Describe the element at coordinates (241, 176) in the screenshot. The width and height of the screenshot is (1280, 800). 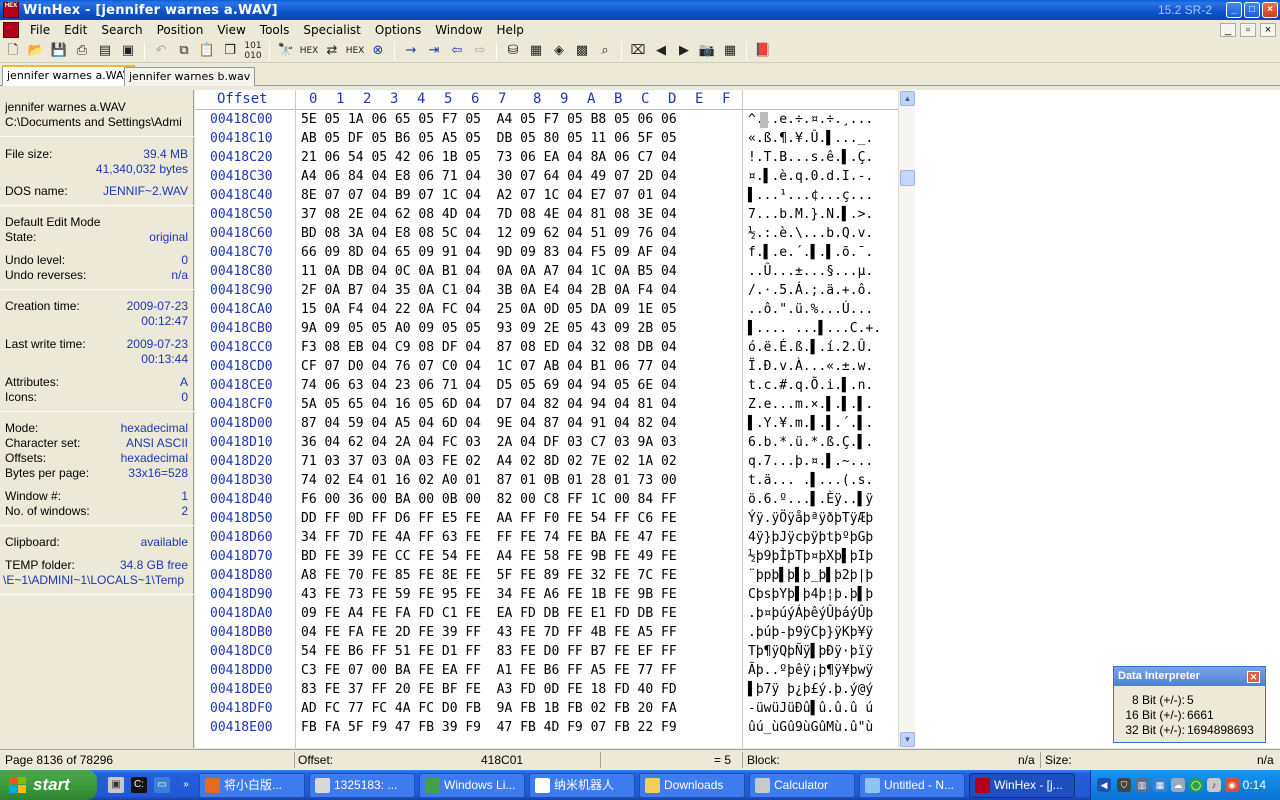
I see `hex-offset: 00418C30` at that location.